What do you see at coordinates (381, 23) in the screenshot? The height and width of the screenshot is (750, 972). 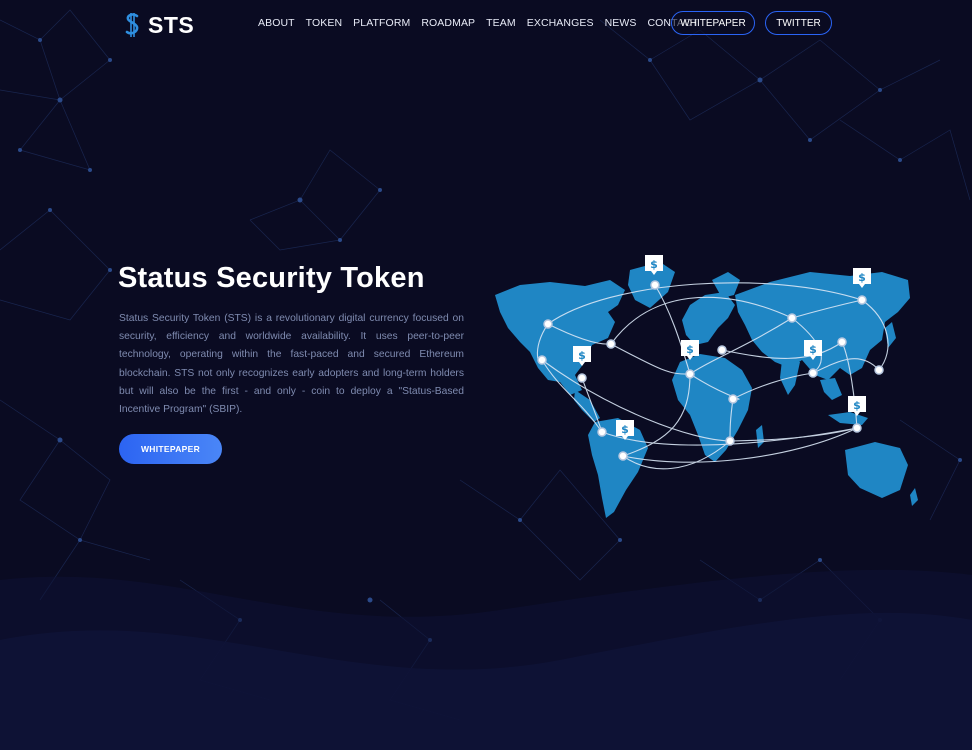 I see `nav-item-platform: PLATFORM` at bounding box center [381, 23].